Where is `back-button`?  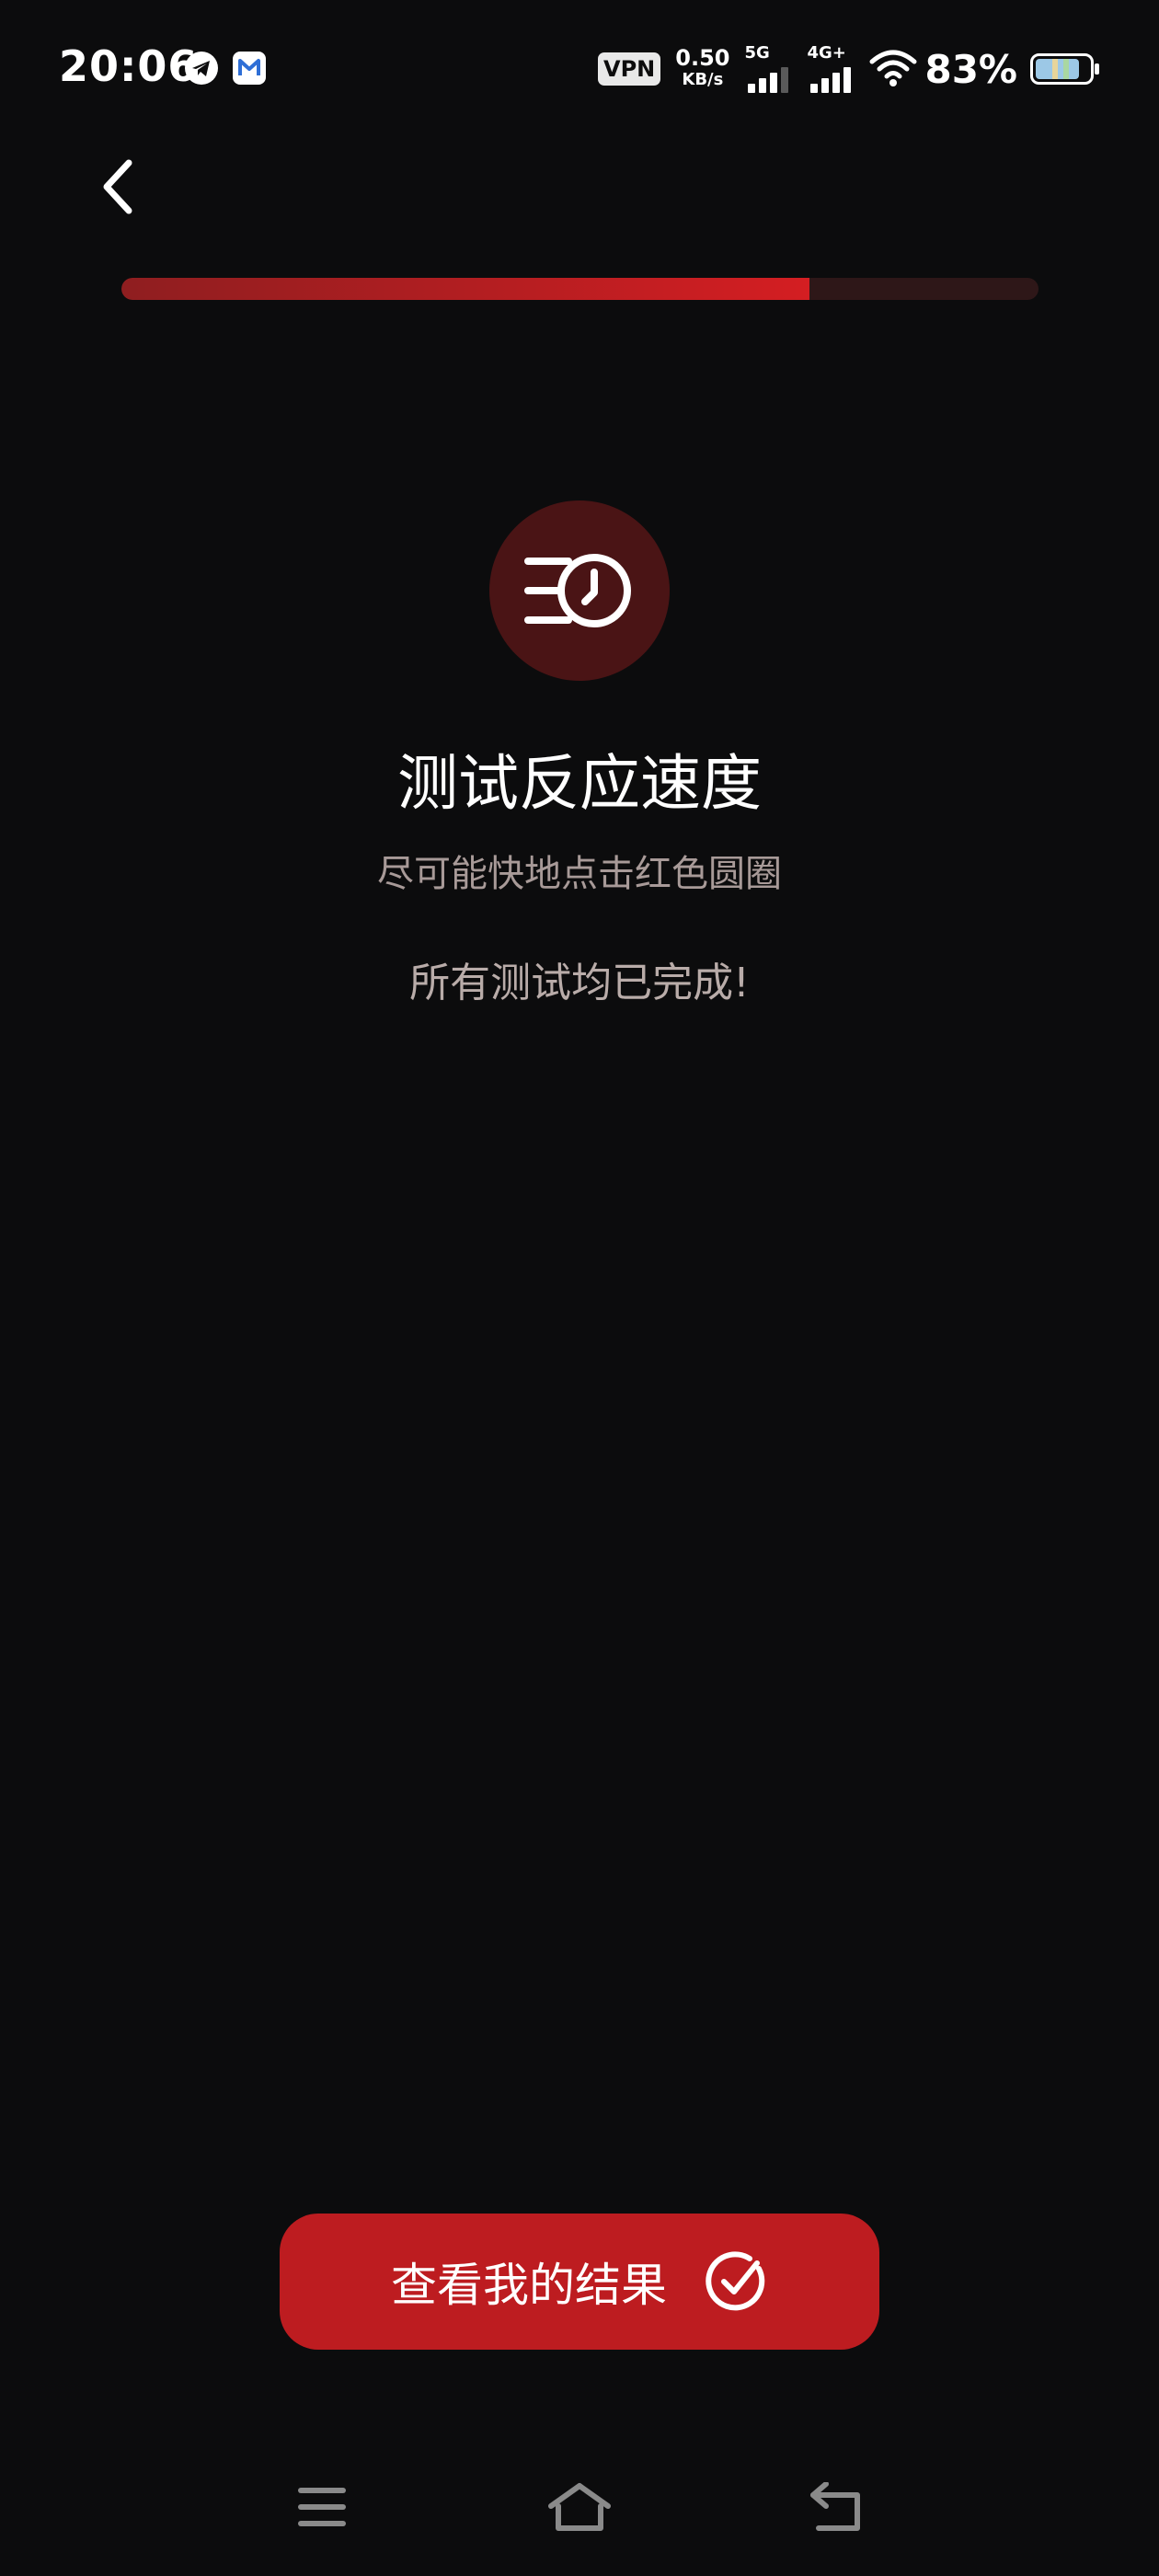 back-button is located at coordinates (118, 186).